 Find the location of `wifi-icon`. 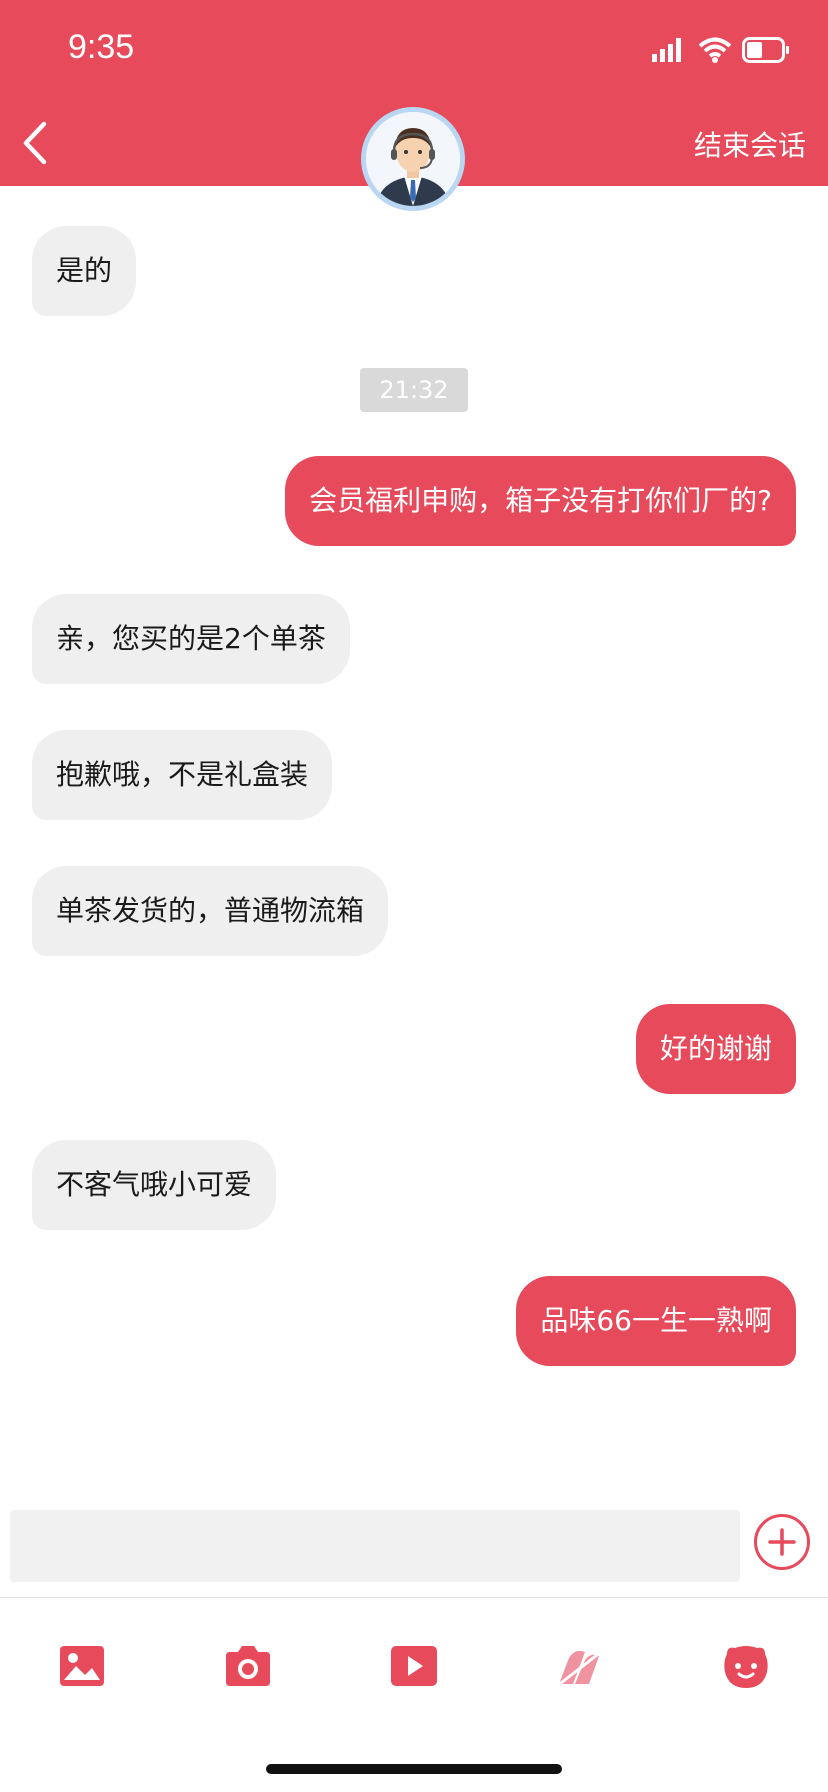

wifi-icon is located at coordinates (715, 50).